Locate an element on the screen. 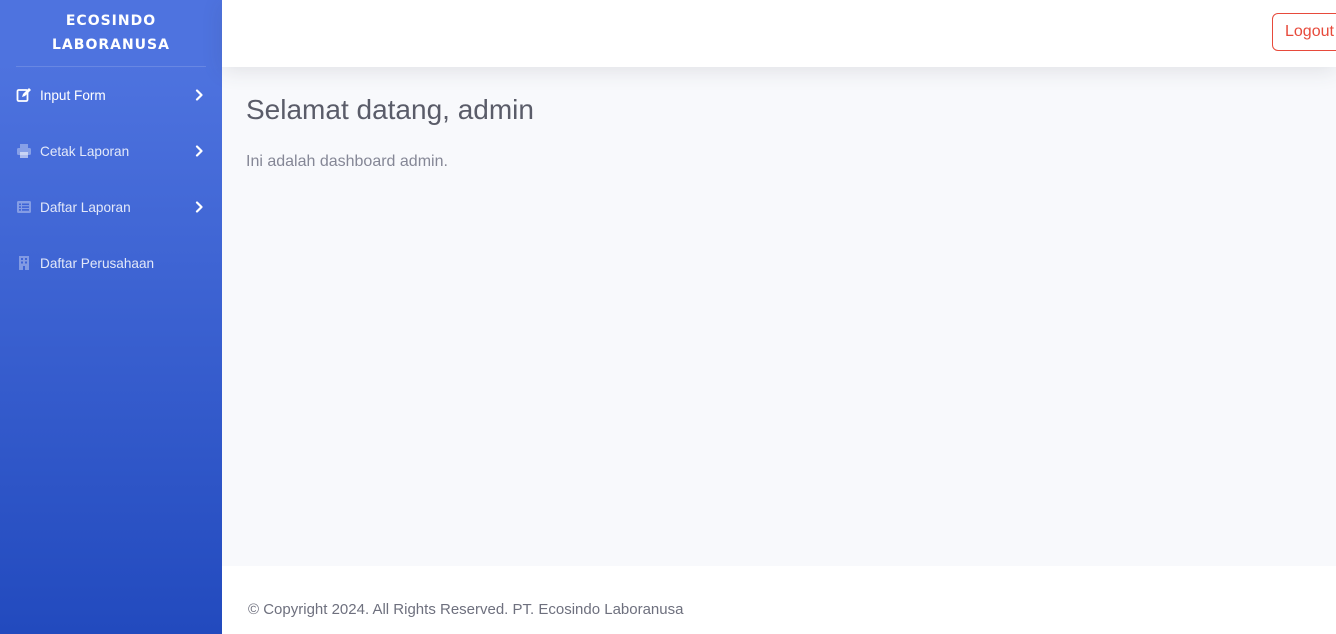 This screenshot has width=1336, height=634. sidebar-item-label: Daftar Perusahaan is located at coordinates (97, 263).